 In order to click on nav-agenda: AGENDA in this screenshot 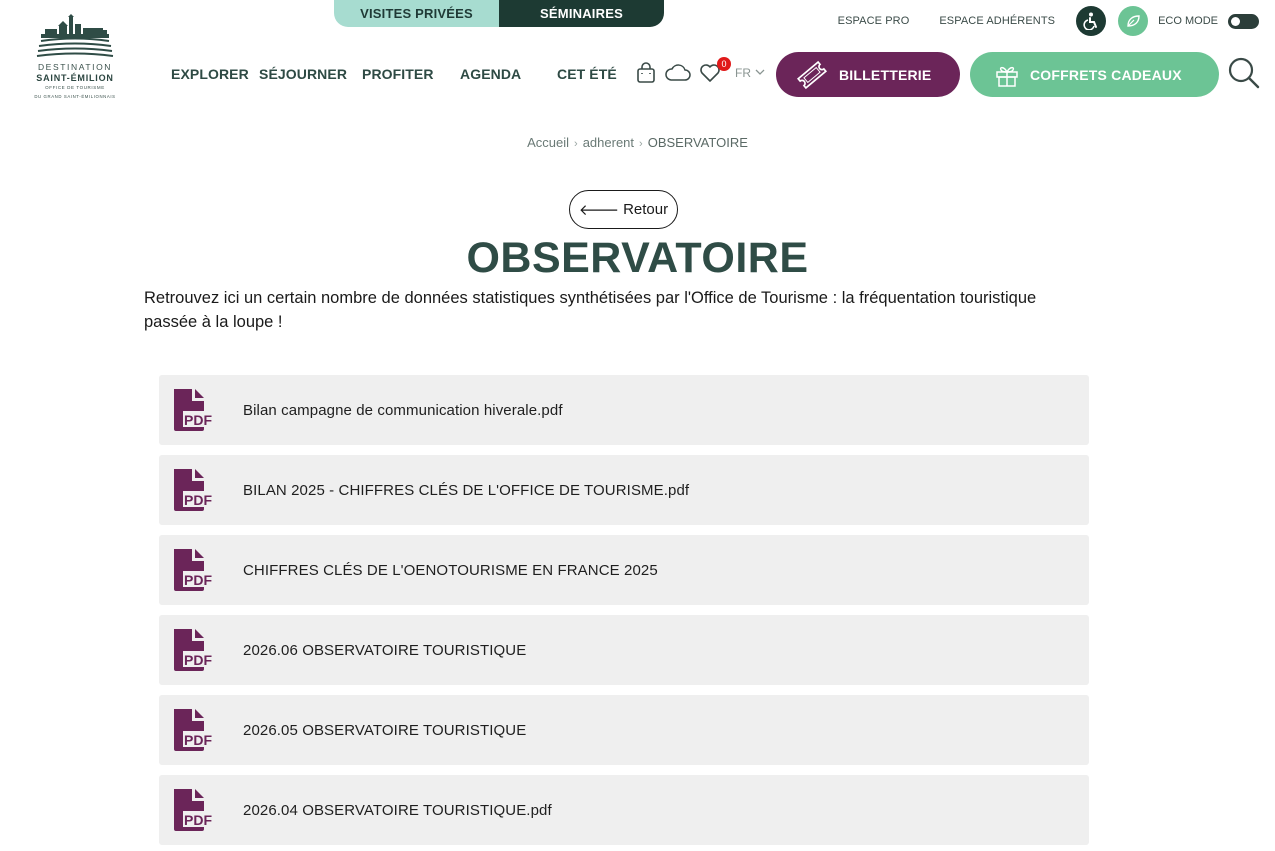, I will do `click(490, 74)`.